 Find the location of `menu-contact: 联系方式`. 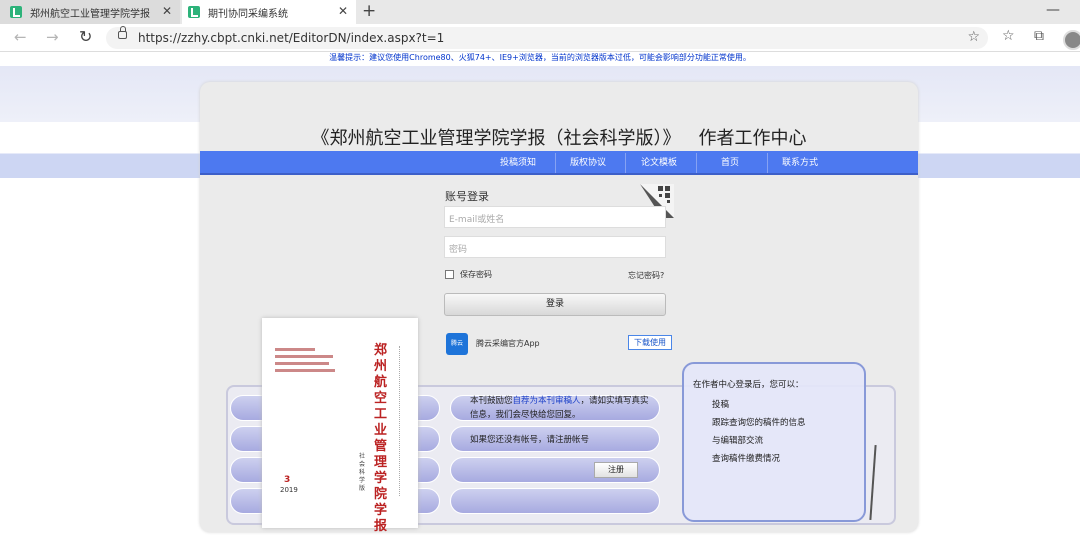

menu-contact: 联系方式 is located at coordinates (800, 163).